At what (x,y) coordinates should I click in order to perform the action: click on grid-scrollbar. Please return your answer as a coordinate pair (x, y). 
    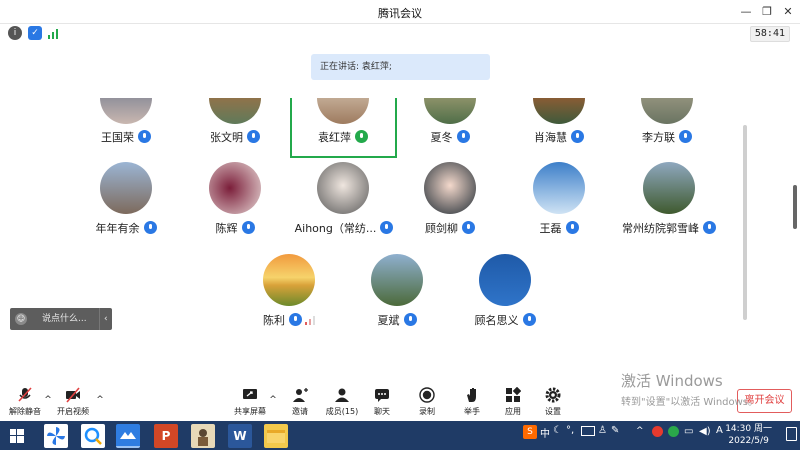
    Looking at the image, I should click on (745, 222).